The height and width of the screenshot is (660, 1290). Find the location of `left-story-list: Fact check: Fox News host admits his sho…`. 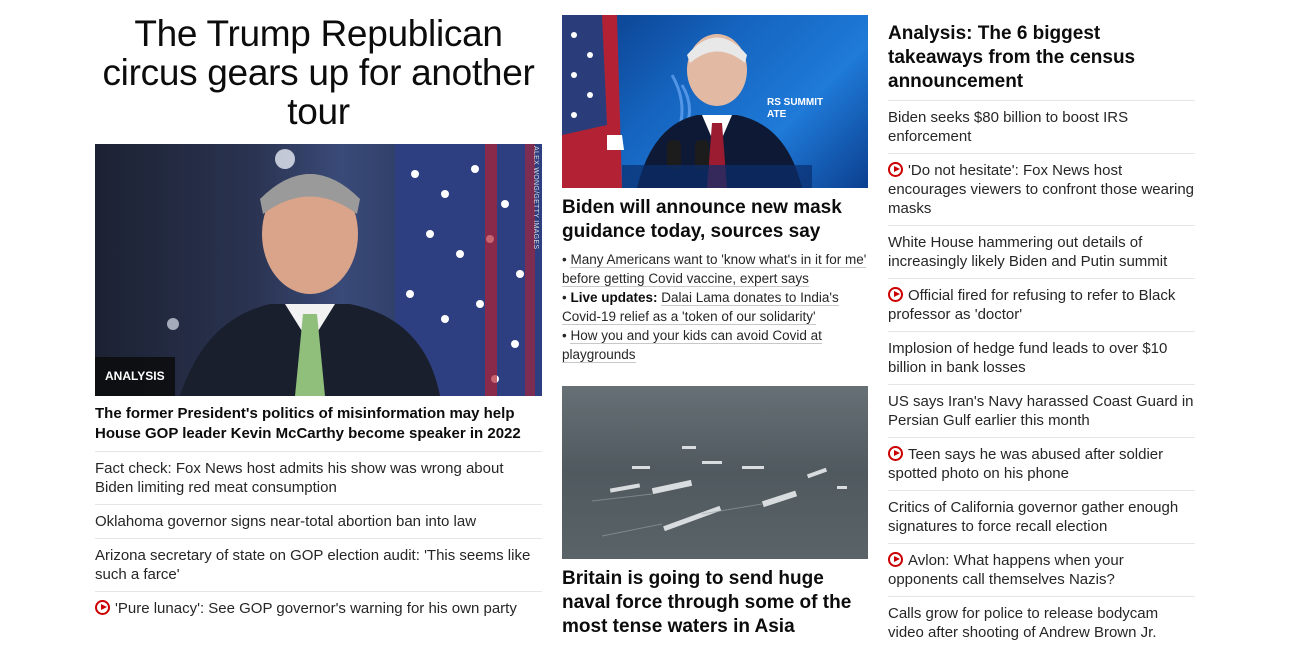

left-story-list: Fact check: Fox News host admits his sho… is located at coordinates (318, 538).